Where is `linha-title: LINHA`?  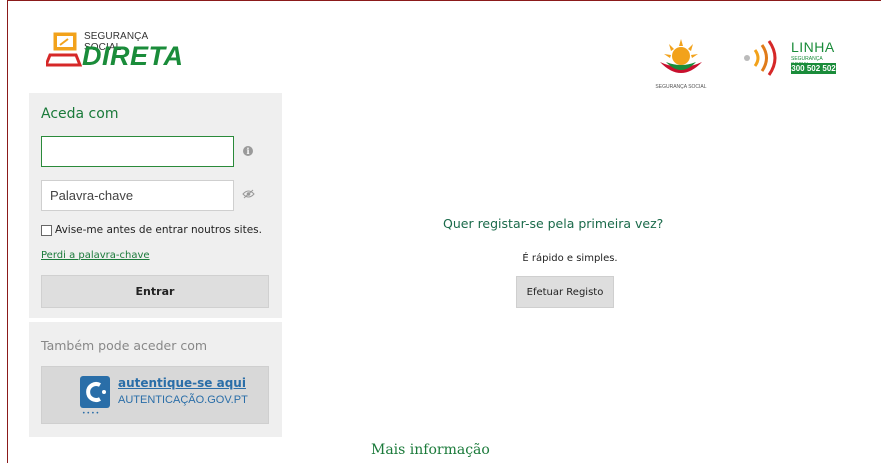 linha-title: LINHA is located at coordinates (813, 47).